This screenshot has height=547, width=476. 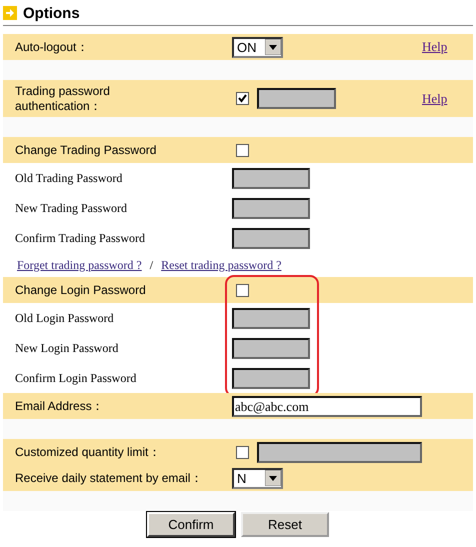 I want to click on page-title: Options, so click(x=51, y=13).